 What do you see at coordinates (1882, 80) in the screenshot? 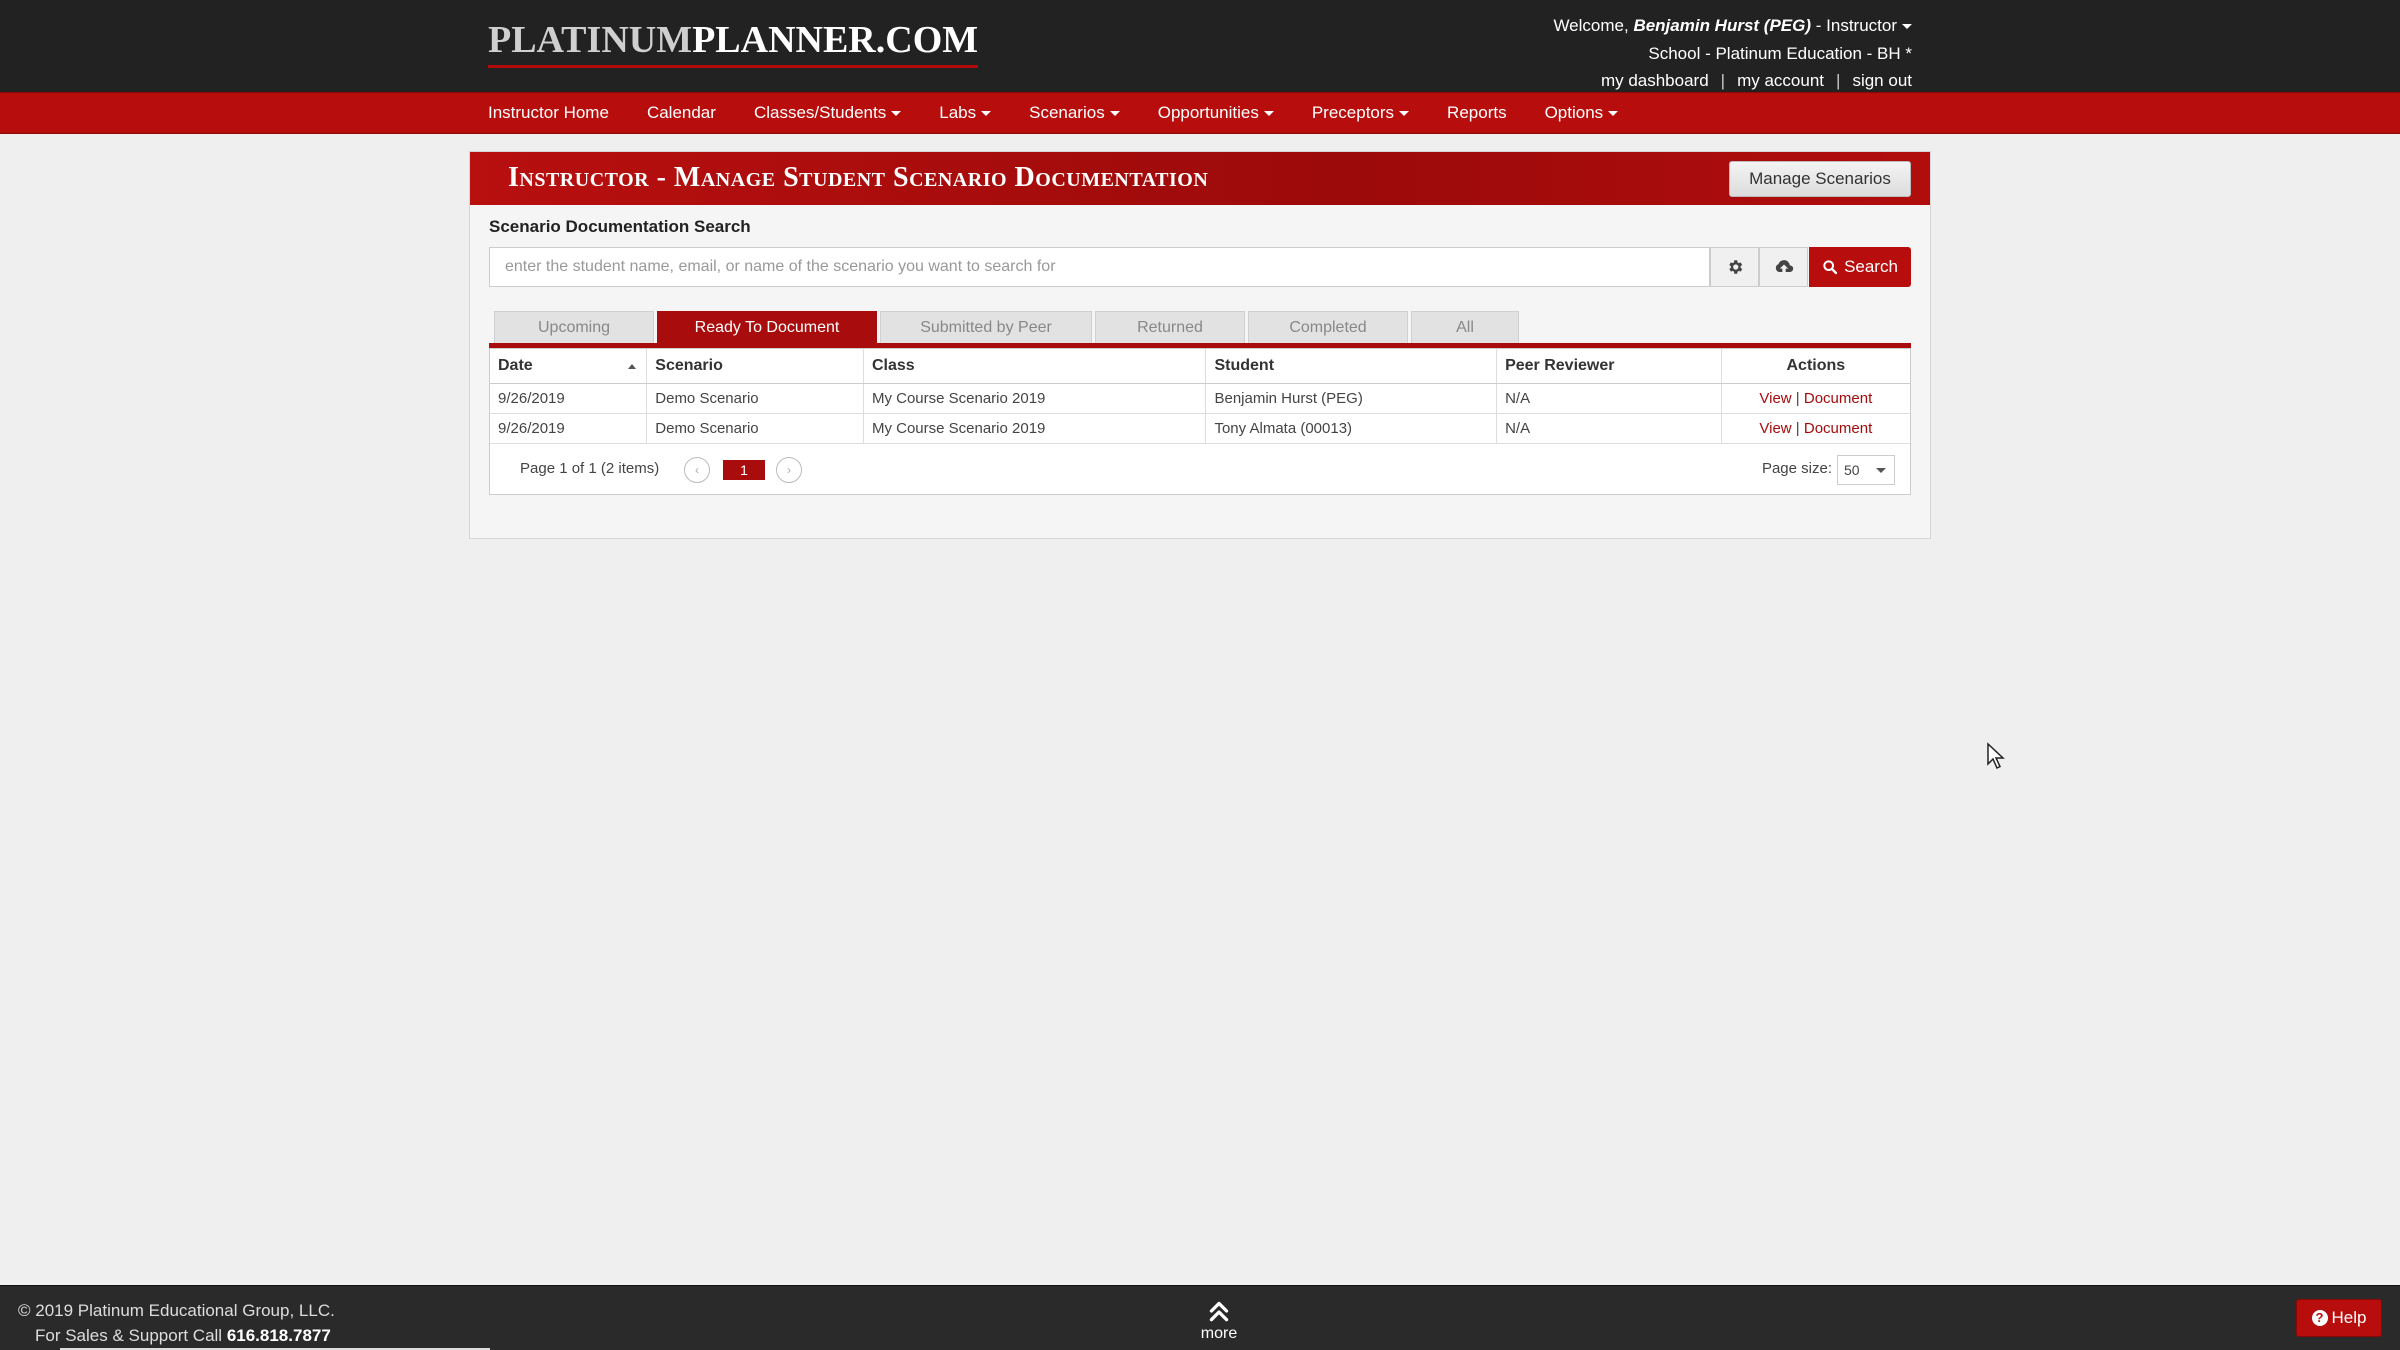
I see `sign-out-link: sign out` at bounding box center [1882, 80].